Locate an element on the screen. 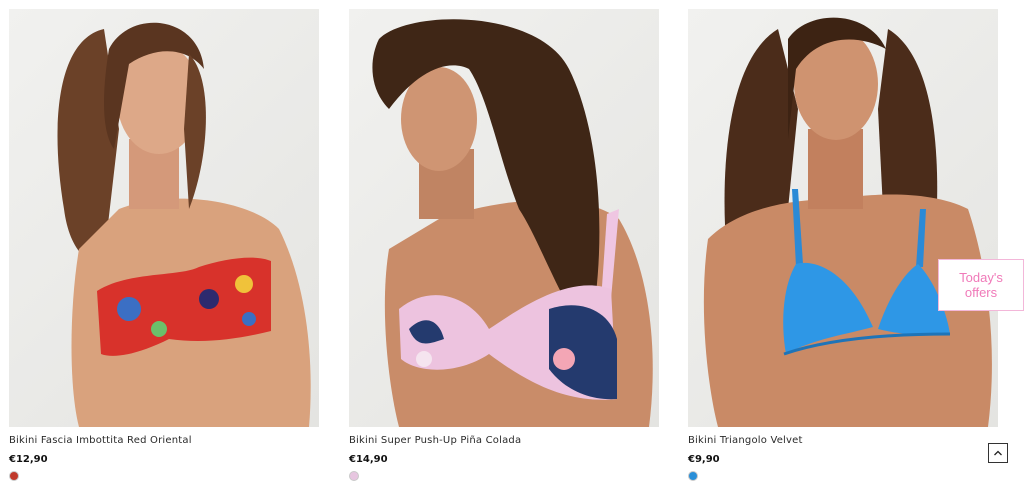 This screenshot has height=485, width=1024. offers-line2: offers is located at coordinates (981, 292).